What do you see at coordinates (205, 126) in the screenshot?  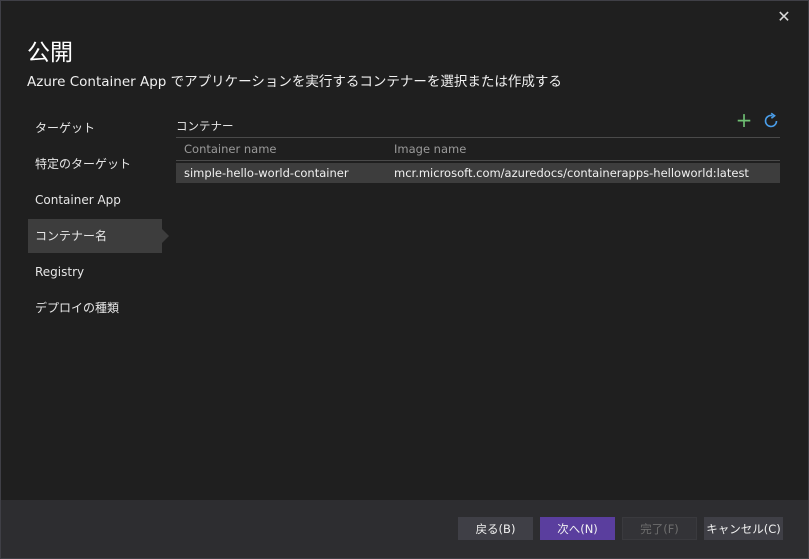 I see `panel-label: コンテナー` at bounding box center [205, 126].